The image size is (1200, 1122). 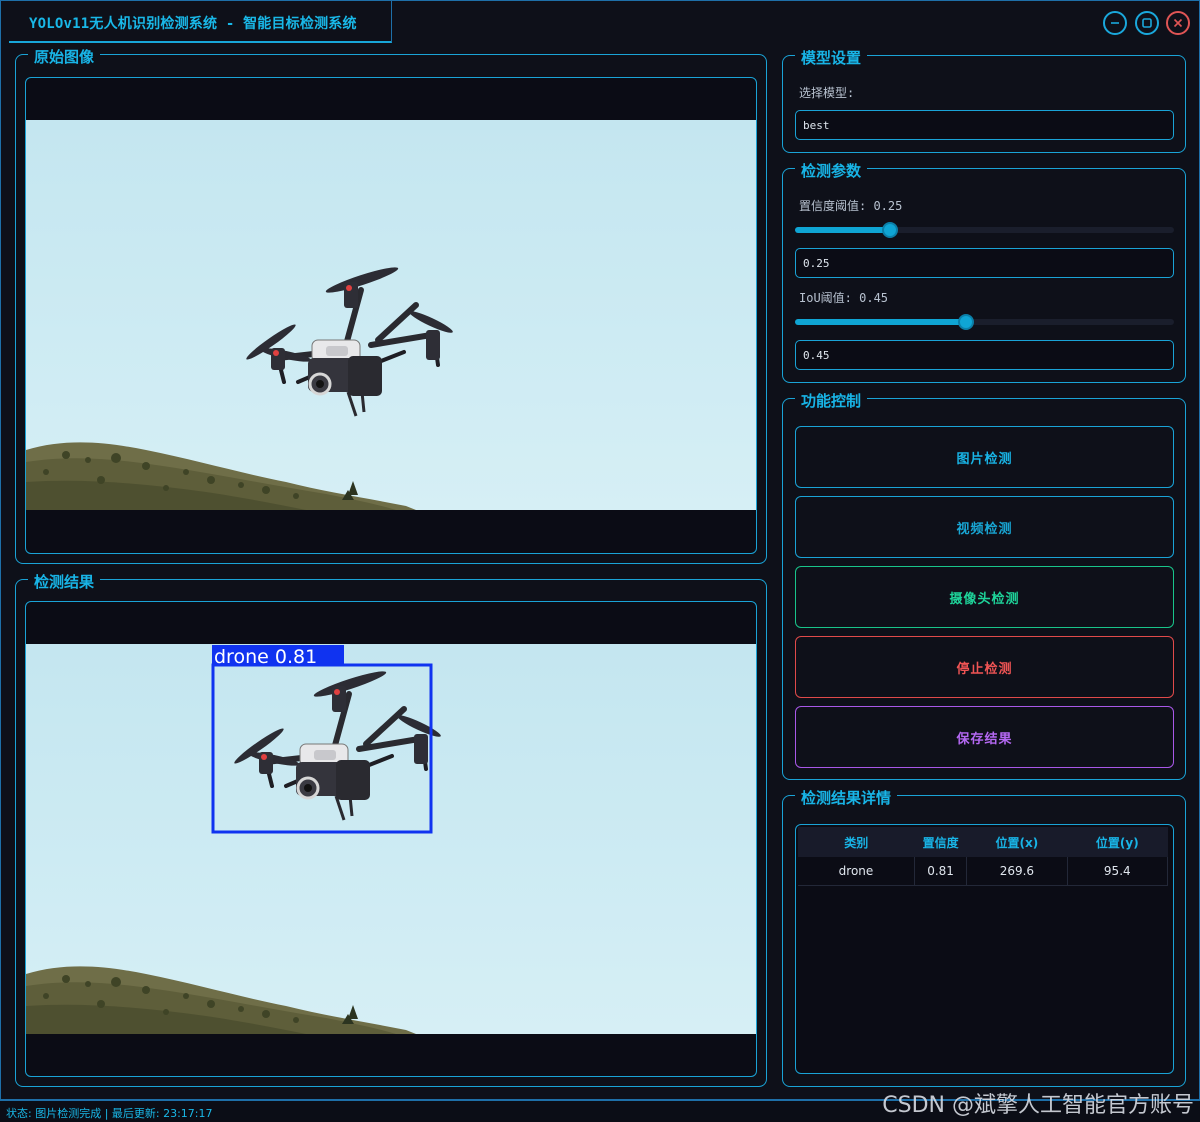 What do you see at coordinates (831, 57) in the screenshot?
I see `model-settings-title: 模型设置` at bounding box center [831, 57].